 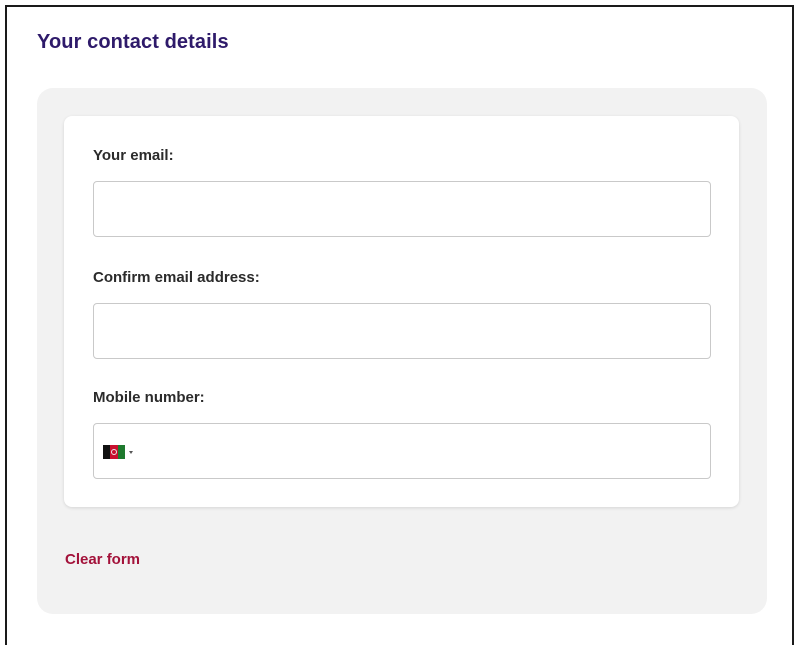 I want to click on email-label: Your email:, so click(x=133, y=155).